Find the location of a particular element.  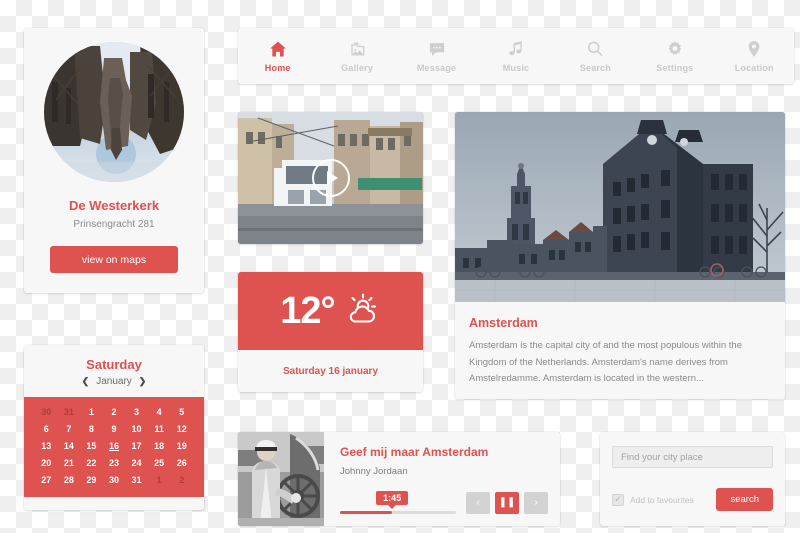

music-icon is located at coordinates (516, 49).